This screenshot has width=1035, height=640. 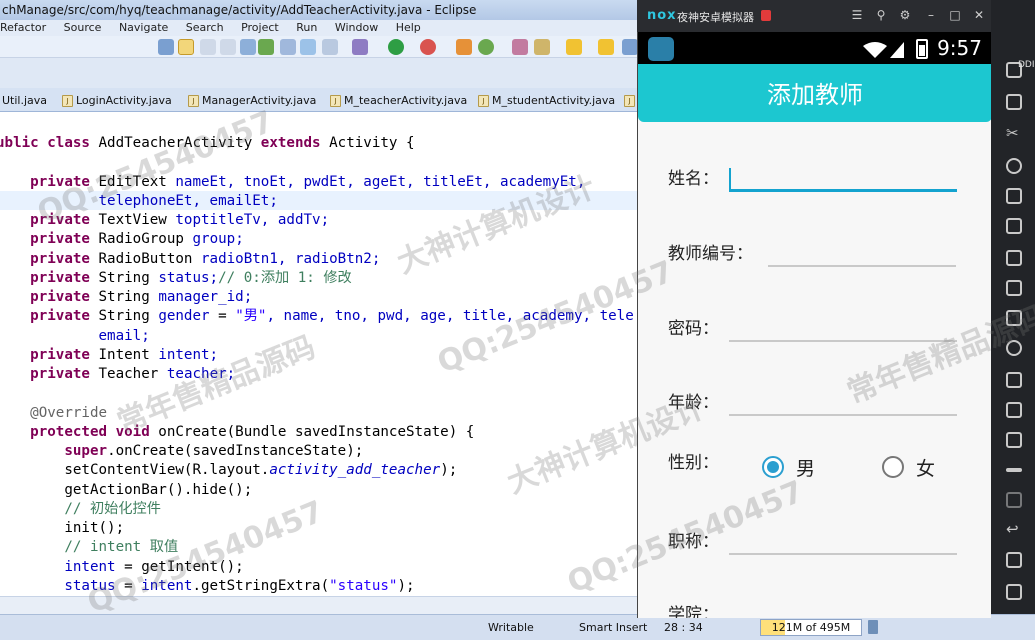 I want to click on status-insert-mode: Smart Insert, so click(x=613, y=627).